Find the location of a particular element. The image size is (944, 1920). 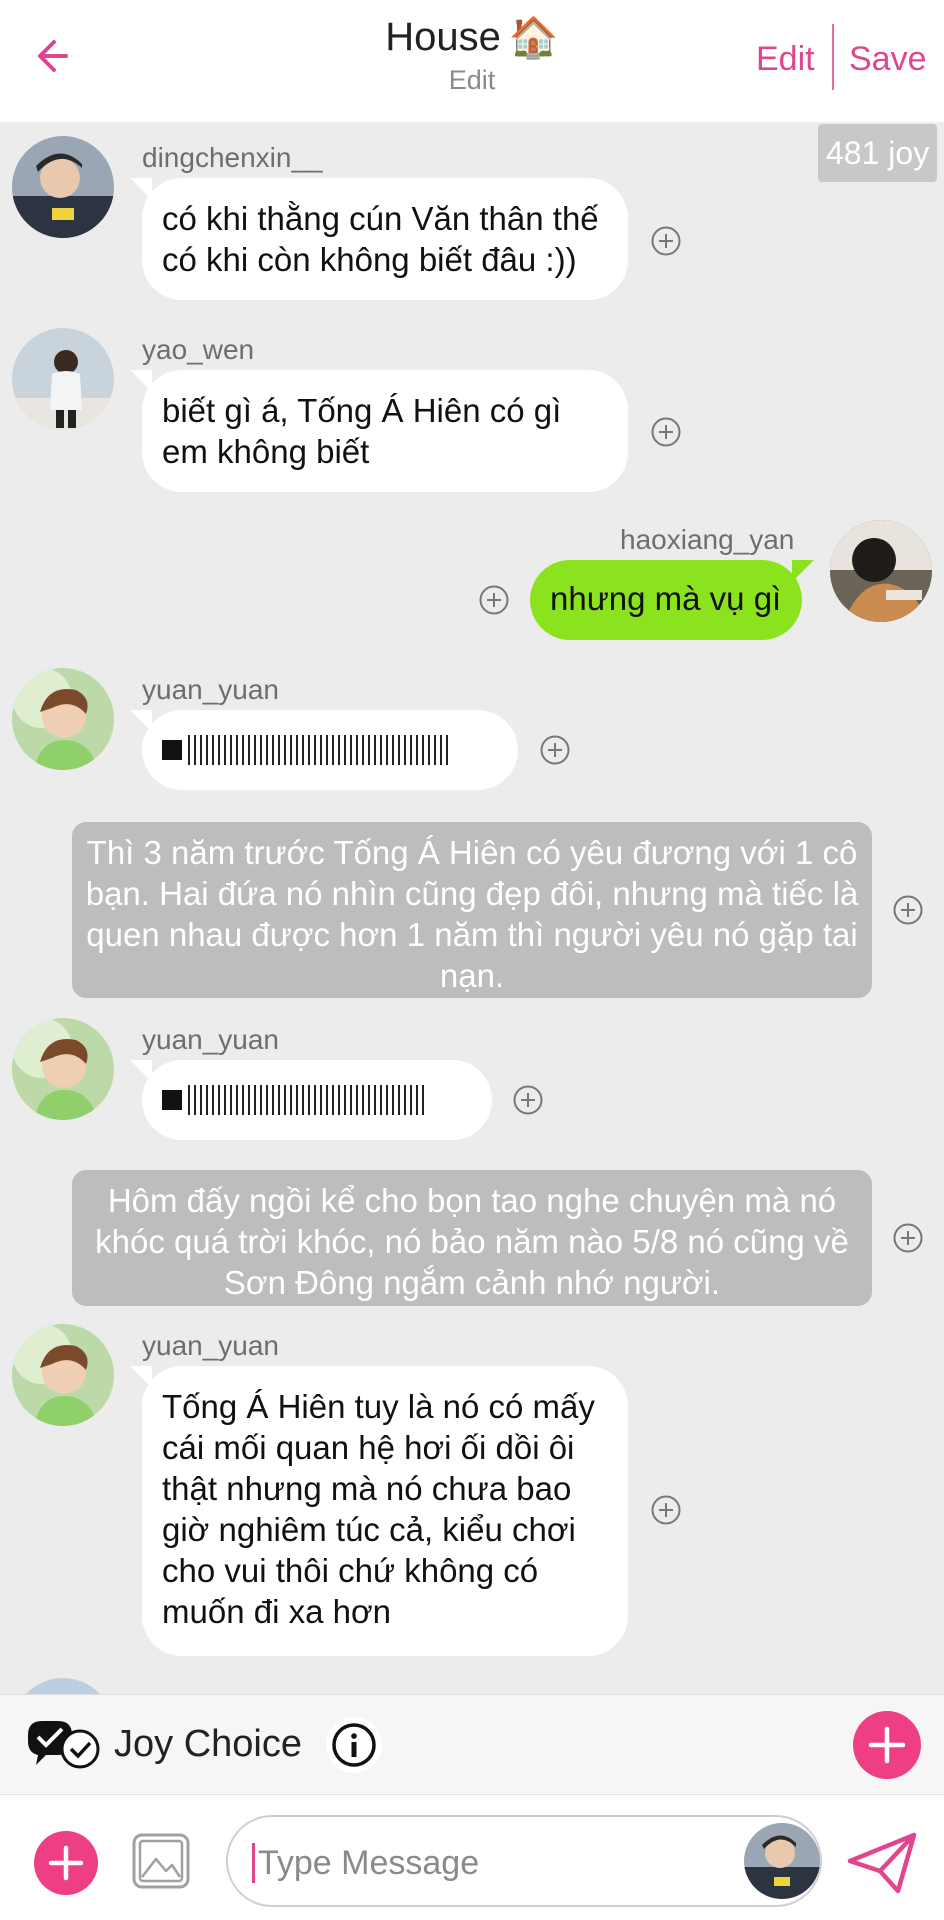

add-attachment-button is located at coordinates (66, 1863).